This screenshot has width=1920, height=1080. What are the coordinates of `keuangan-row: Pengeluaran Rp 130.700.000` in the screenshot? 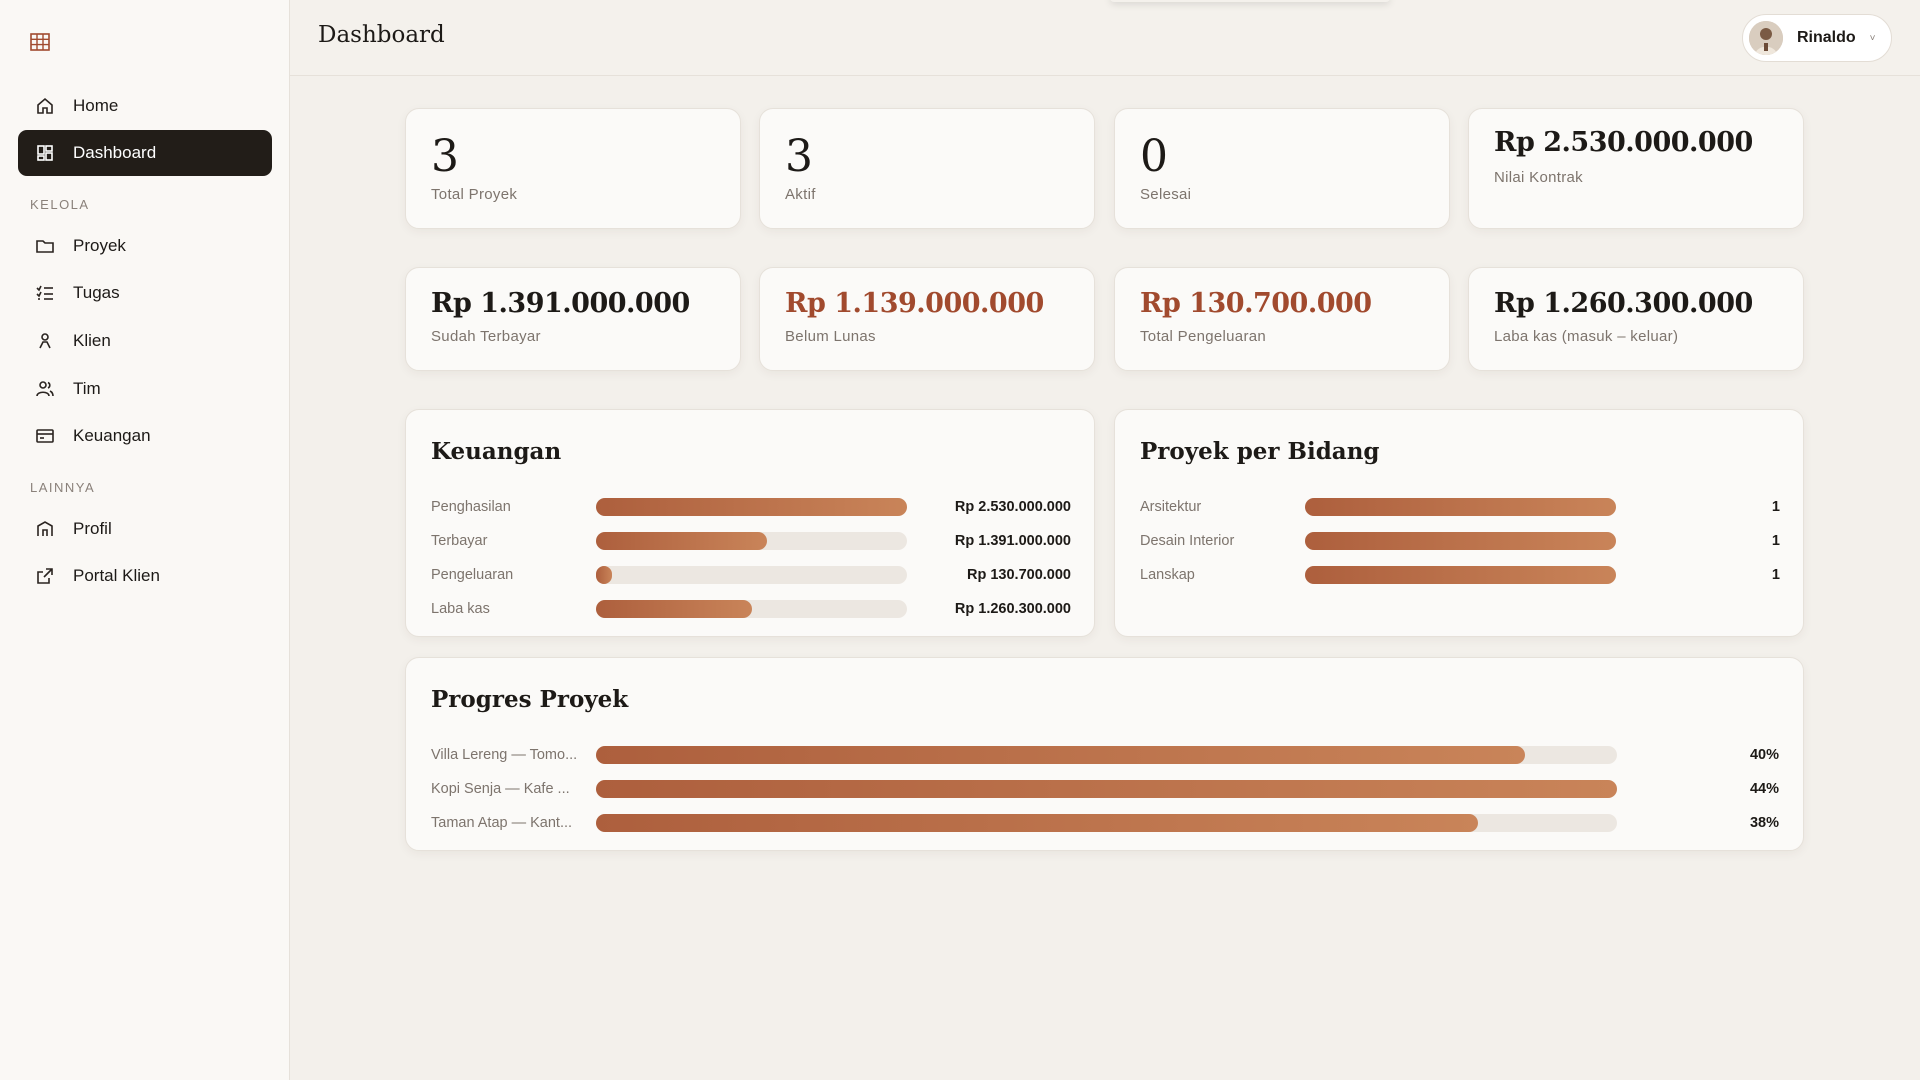 It's located at (751, 575).